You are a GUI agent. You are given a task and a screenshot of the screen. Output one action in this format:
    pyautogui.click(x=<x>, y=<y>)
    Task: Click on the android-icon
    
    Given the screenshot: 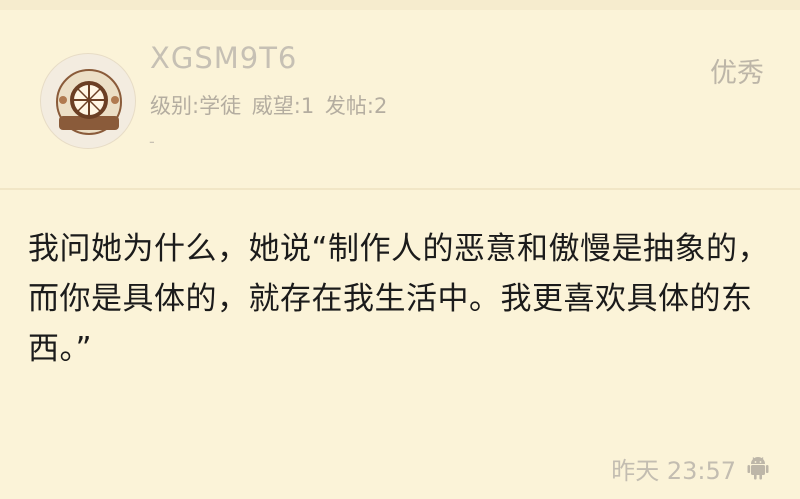 What is the action you would take?
    pyautogui.click(x=758, y=468)
    